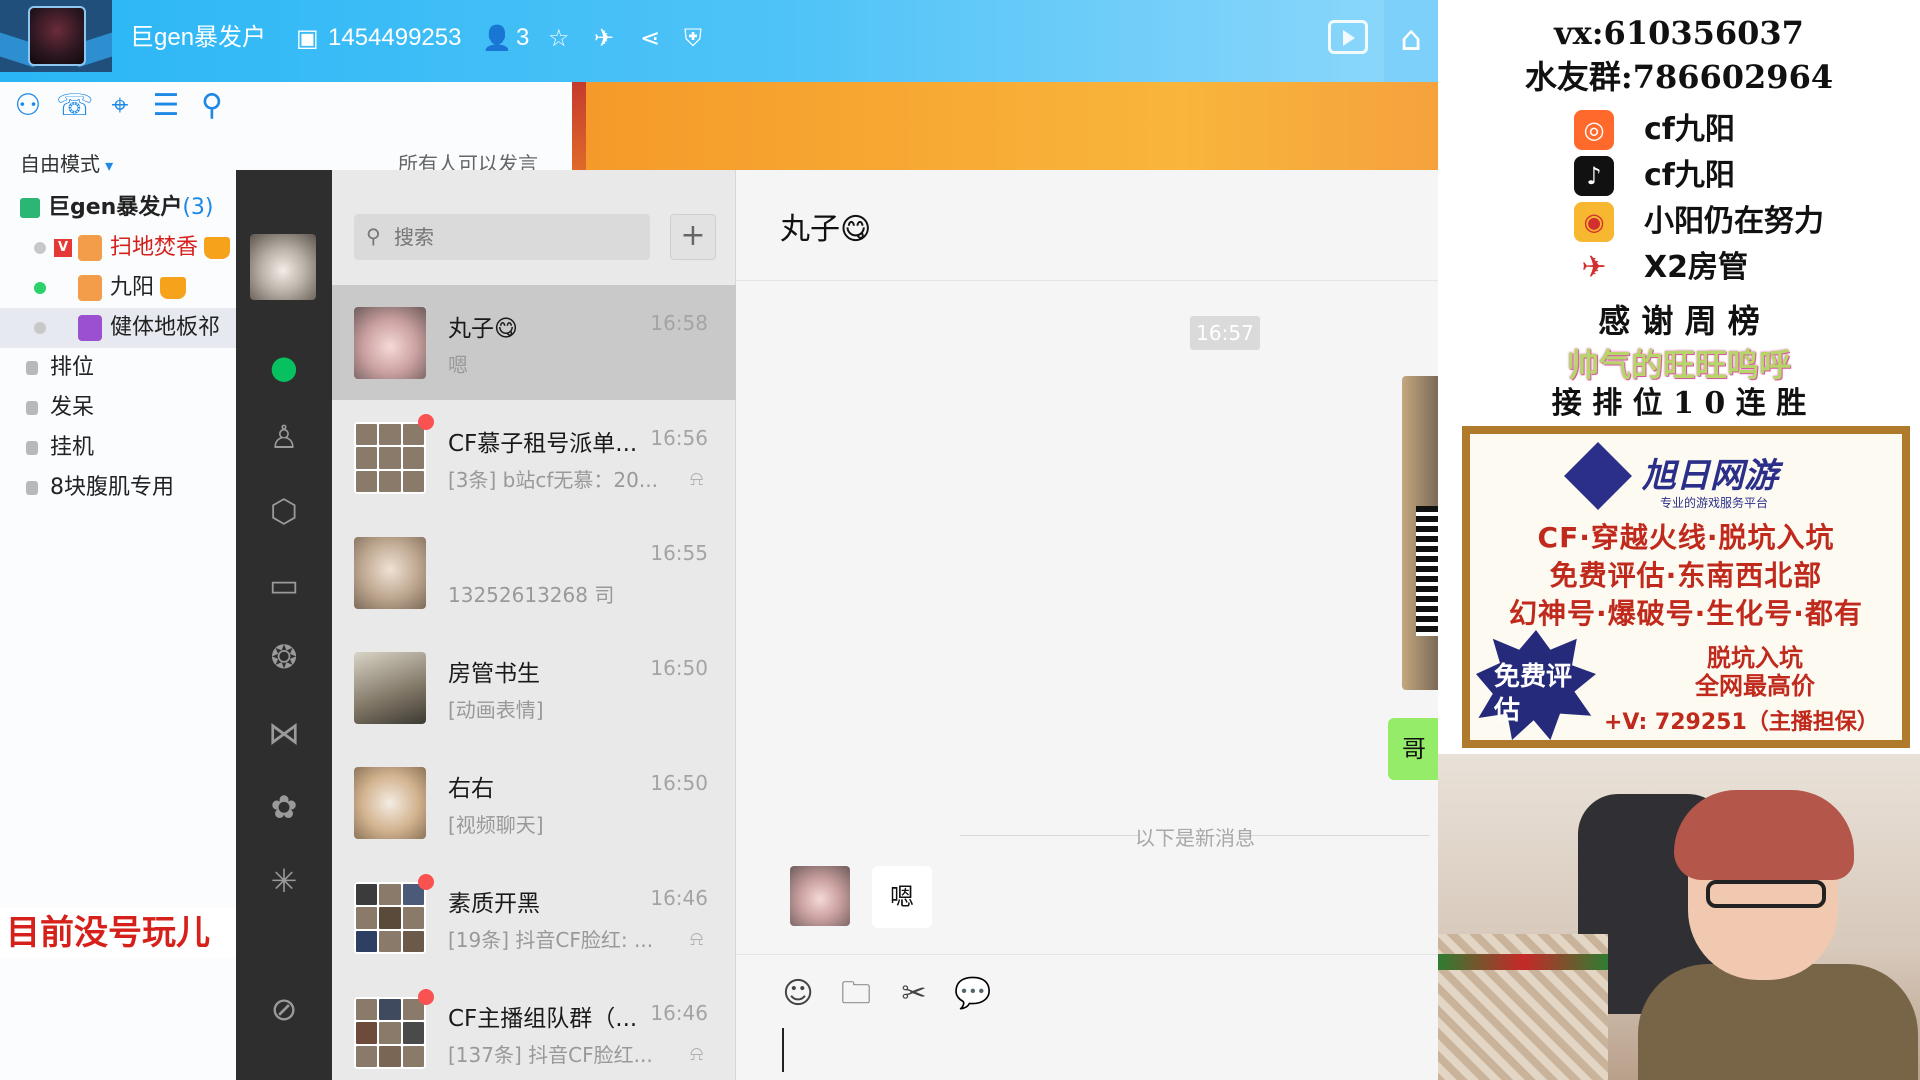 The image size is (1920, 1080). I want to click on conversation-item: 素质开黑 16:46 [19条] 抖音CF脸红: ... ⍾, so click(534, 917).